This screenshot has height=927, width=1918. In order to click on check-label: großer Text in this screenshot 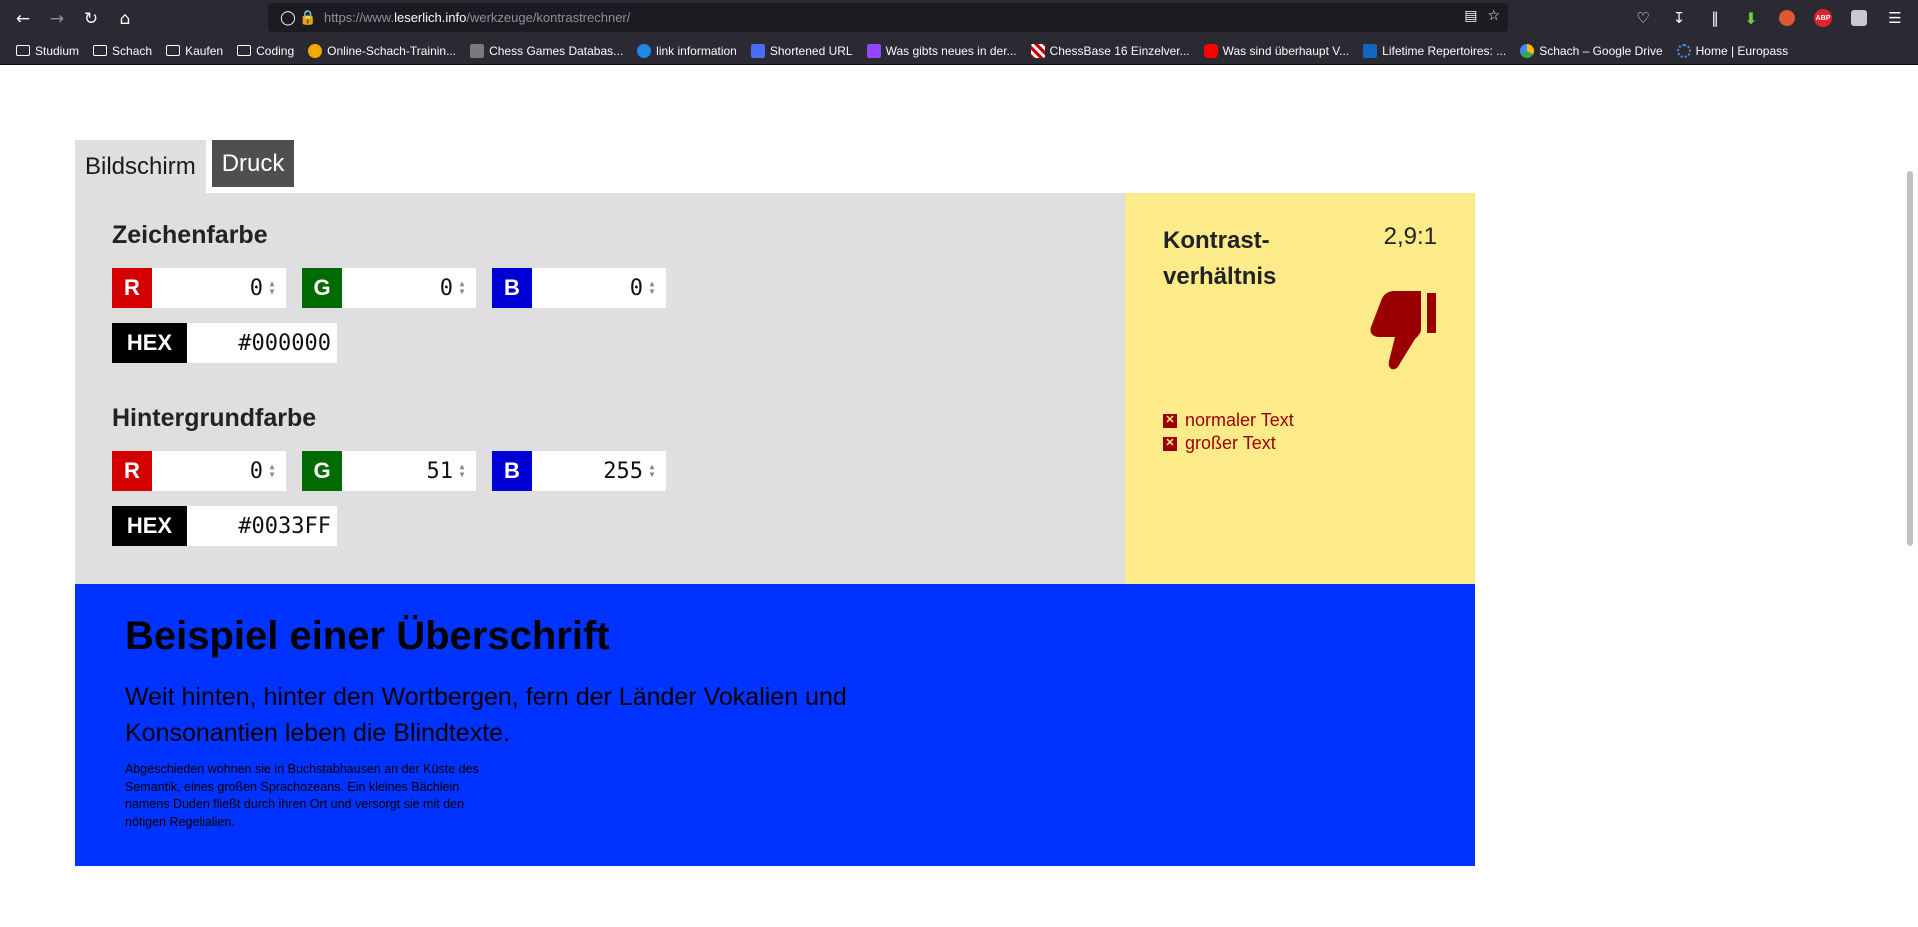, I will do `click(1230, 443)`.